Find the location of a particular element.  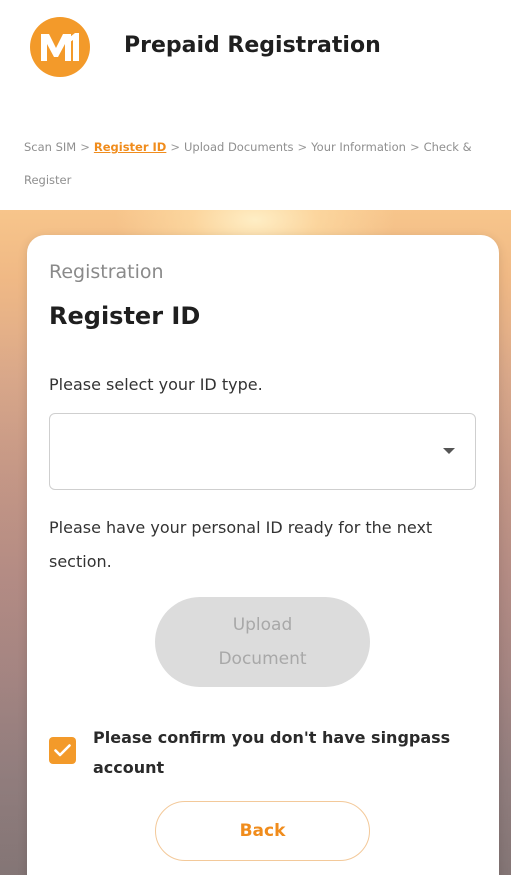

checkmark-icon is located at coordinates (62, 750).